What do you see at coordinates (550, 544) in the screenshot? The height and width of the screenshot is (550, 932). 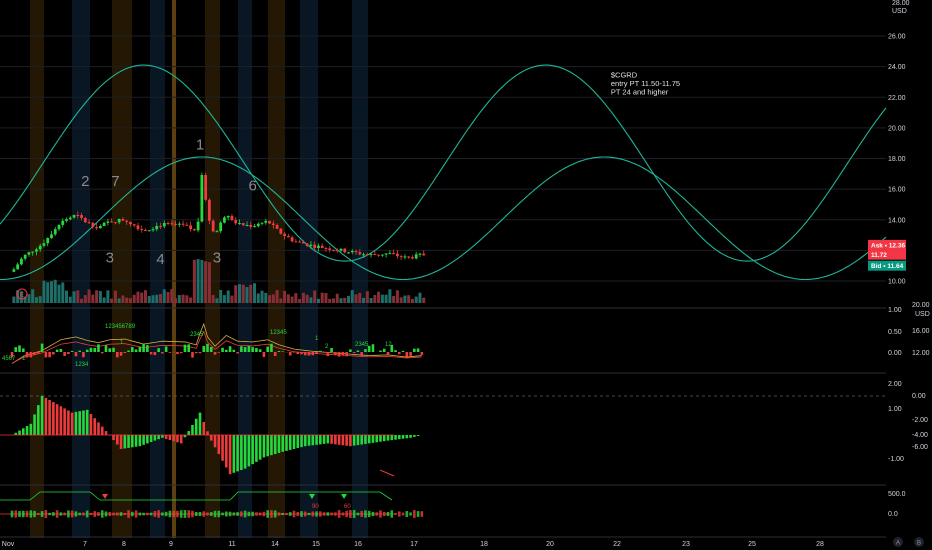 I see `time-tick-10: 20` at bounding box center [550, 544].